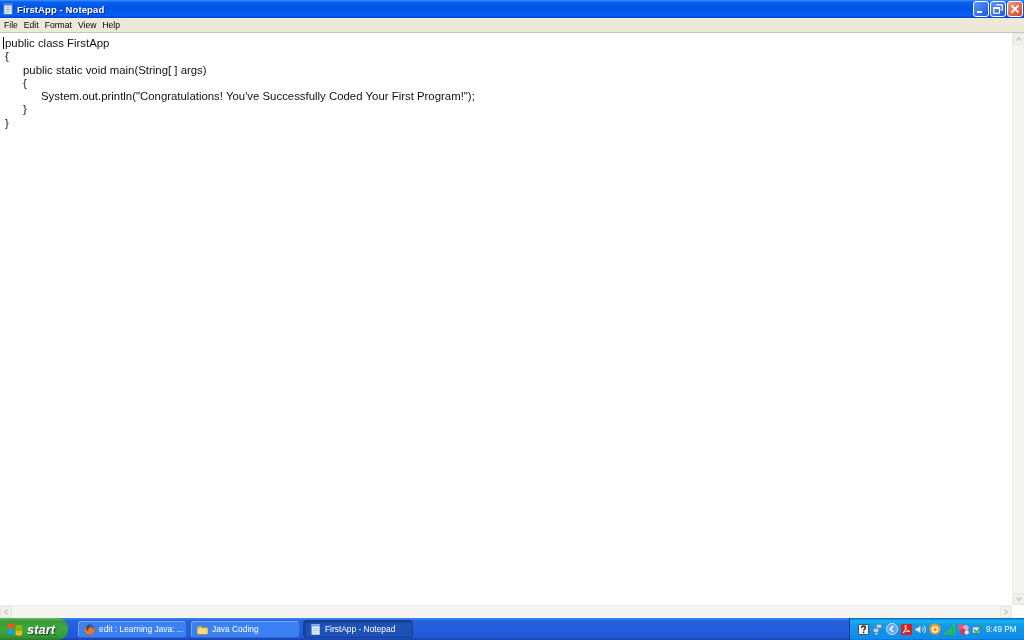 This screenshot has height=640, width=1024. What do you see at coordinates (111, 25) in the screenshot?
I see `menu-item: Help` at bounding box center [111, 25].